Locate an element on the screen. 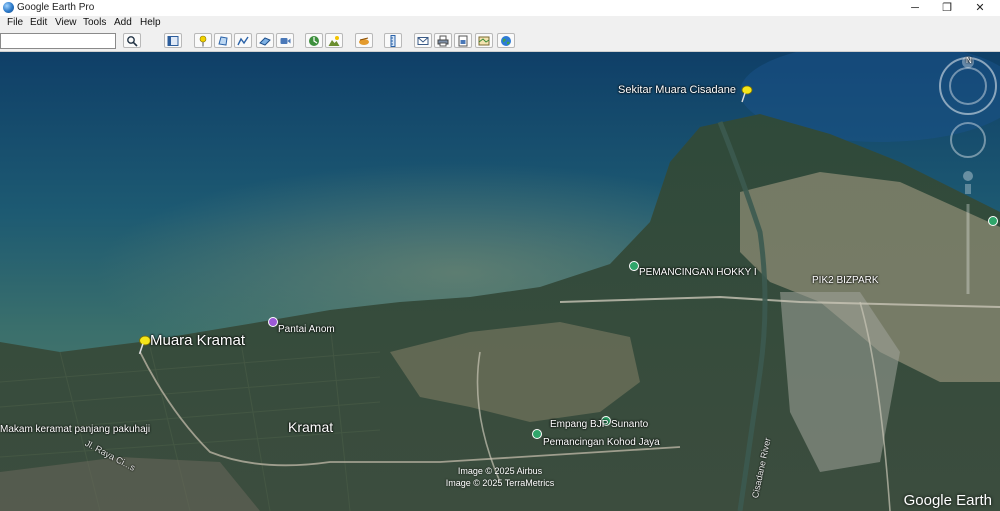 The width and height of the screenshot is (1000, 511). planet-icon is located at coordinates (364, 41).